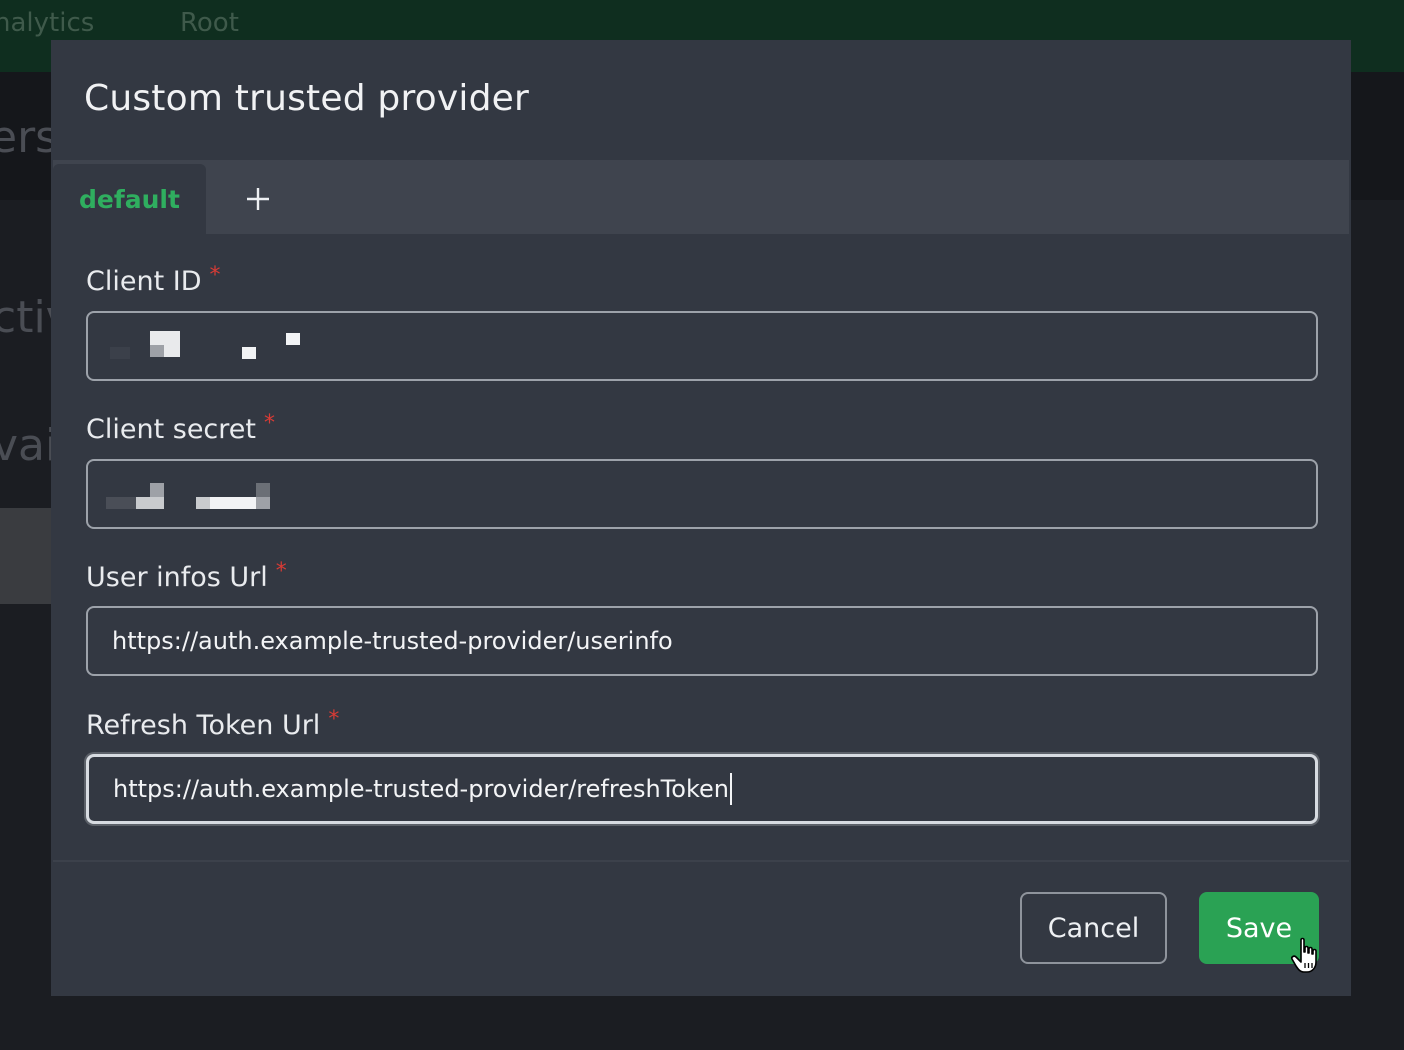  I want to click on refresh-token-url-label: Refresh Token Url *, so click(213, 724).